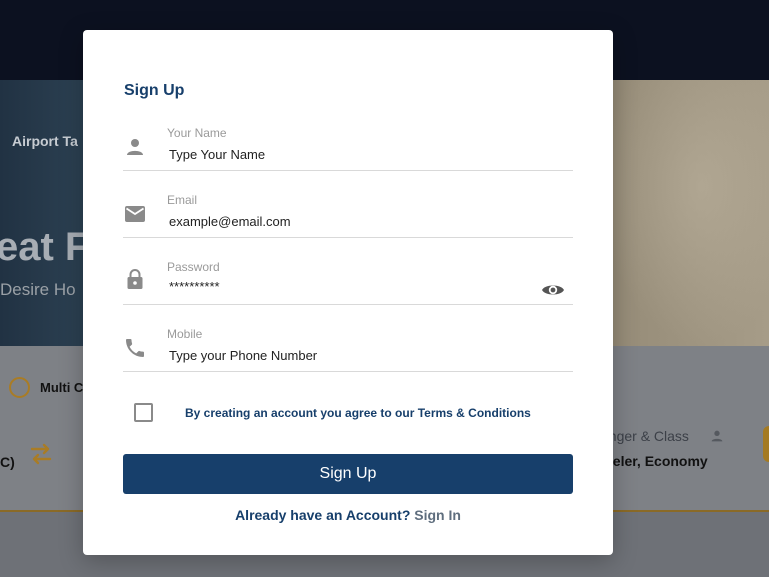 The height and width of the screenshot is (577, 769). What do you see at coordinates (197, 133) in the screenshot?
I see `name-label: Your Name` at bounding box center [197, 133].